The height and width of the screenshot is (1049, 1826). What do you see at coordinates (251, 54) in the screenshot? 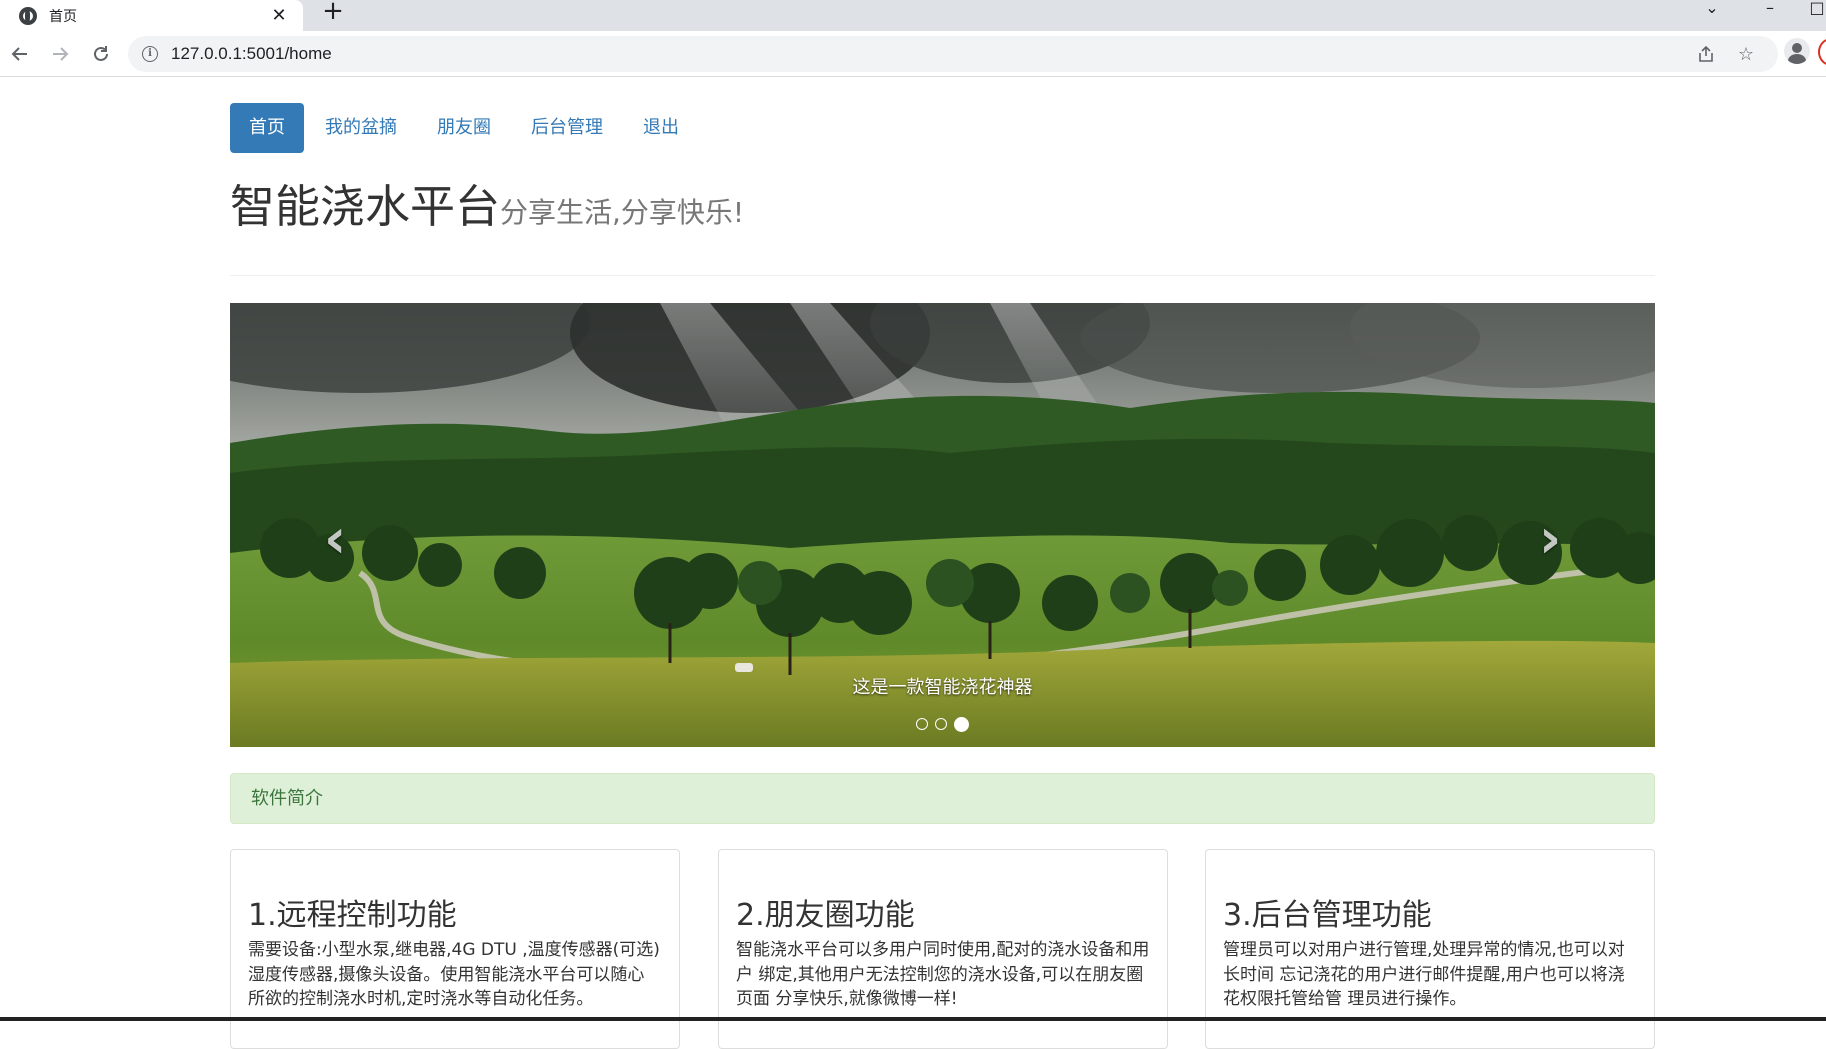
I see `url-text: 127.0.0.1:5001/home` at bounding box center [251, 54].